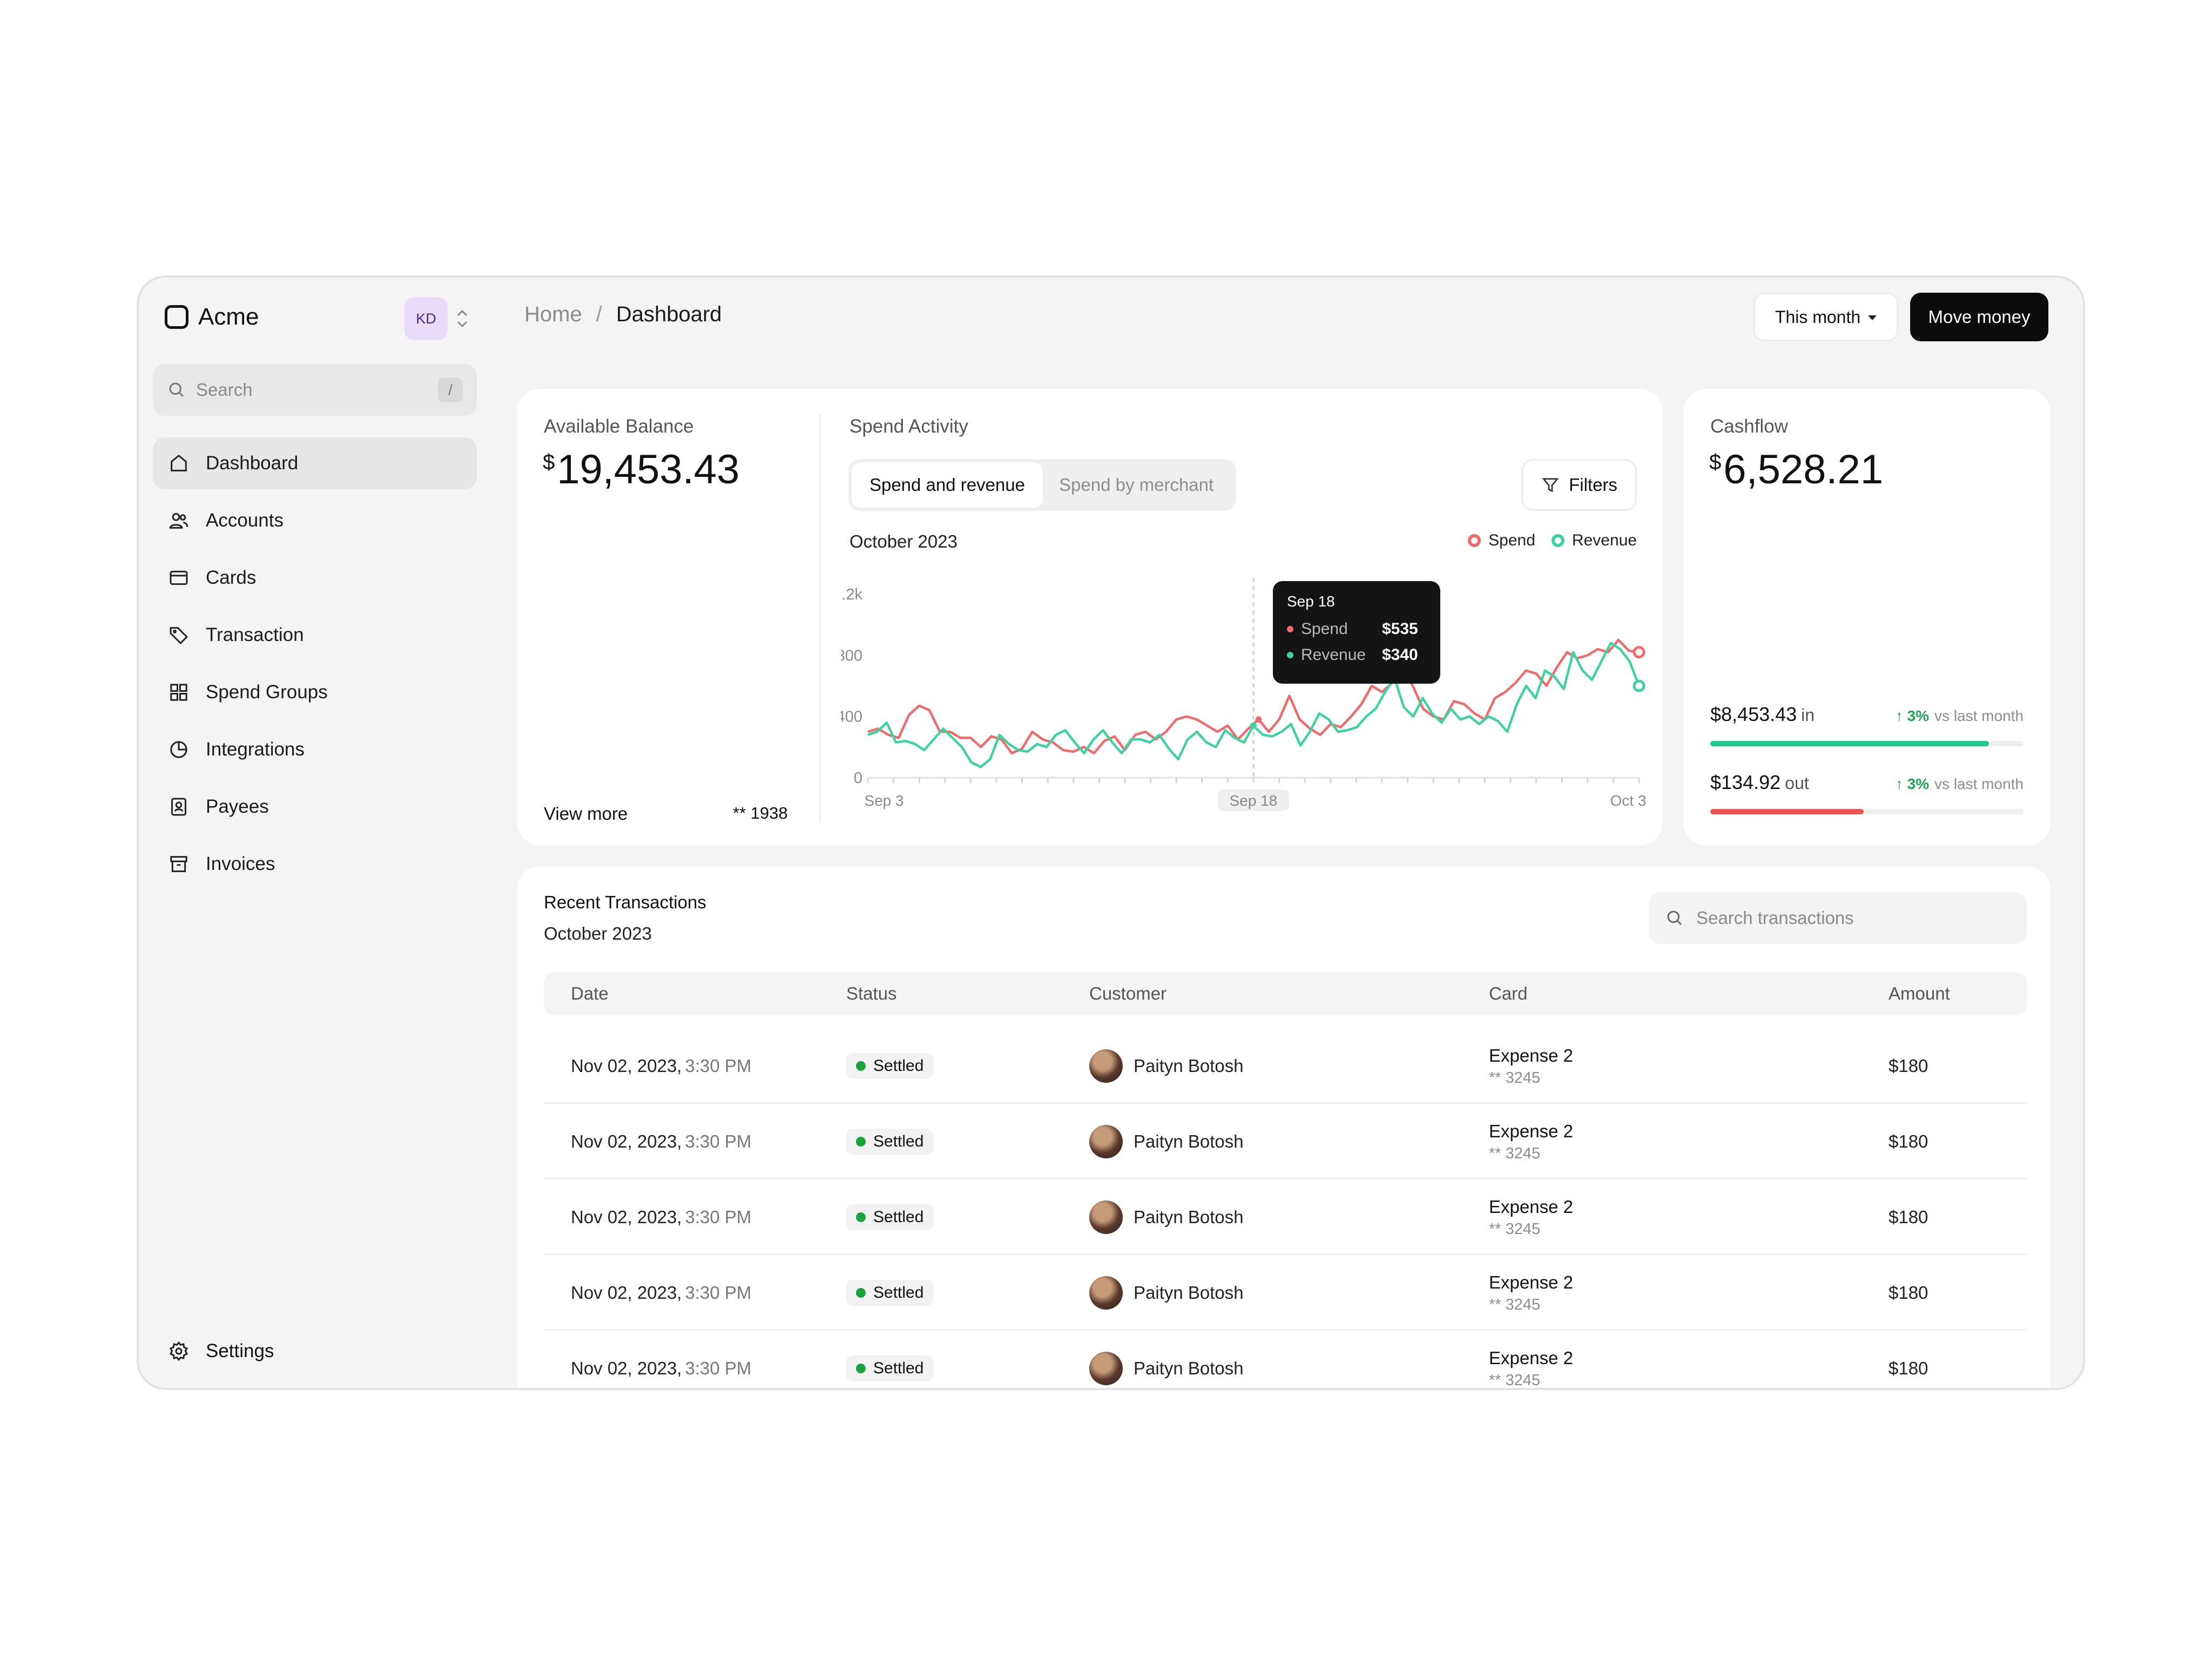 The image size is (2212, 1659). What do you see at coordinates (1715, 462) in the screenshot?
I see `cashflow-currency: $` at bounding box center [1715, 462].